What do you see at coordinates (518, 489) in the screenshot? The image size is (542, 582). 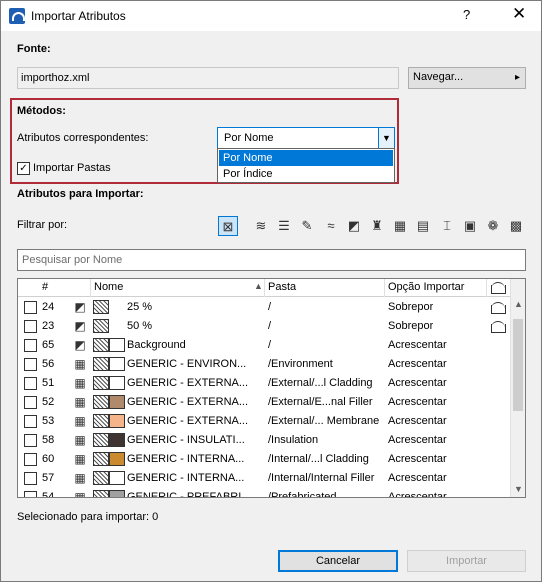 I see `scroll-down-icon: ▼` at bounding box center [518, 489].